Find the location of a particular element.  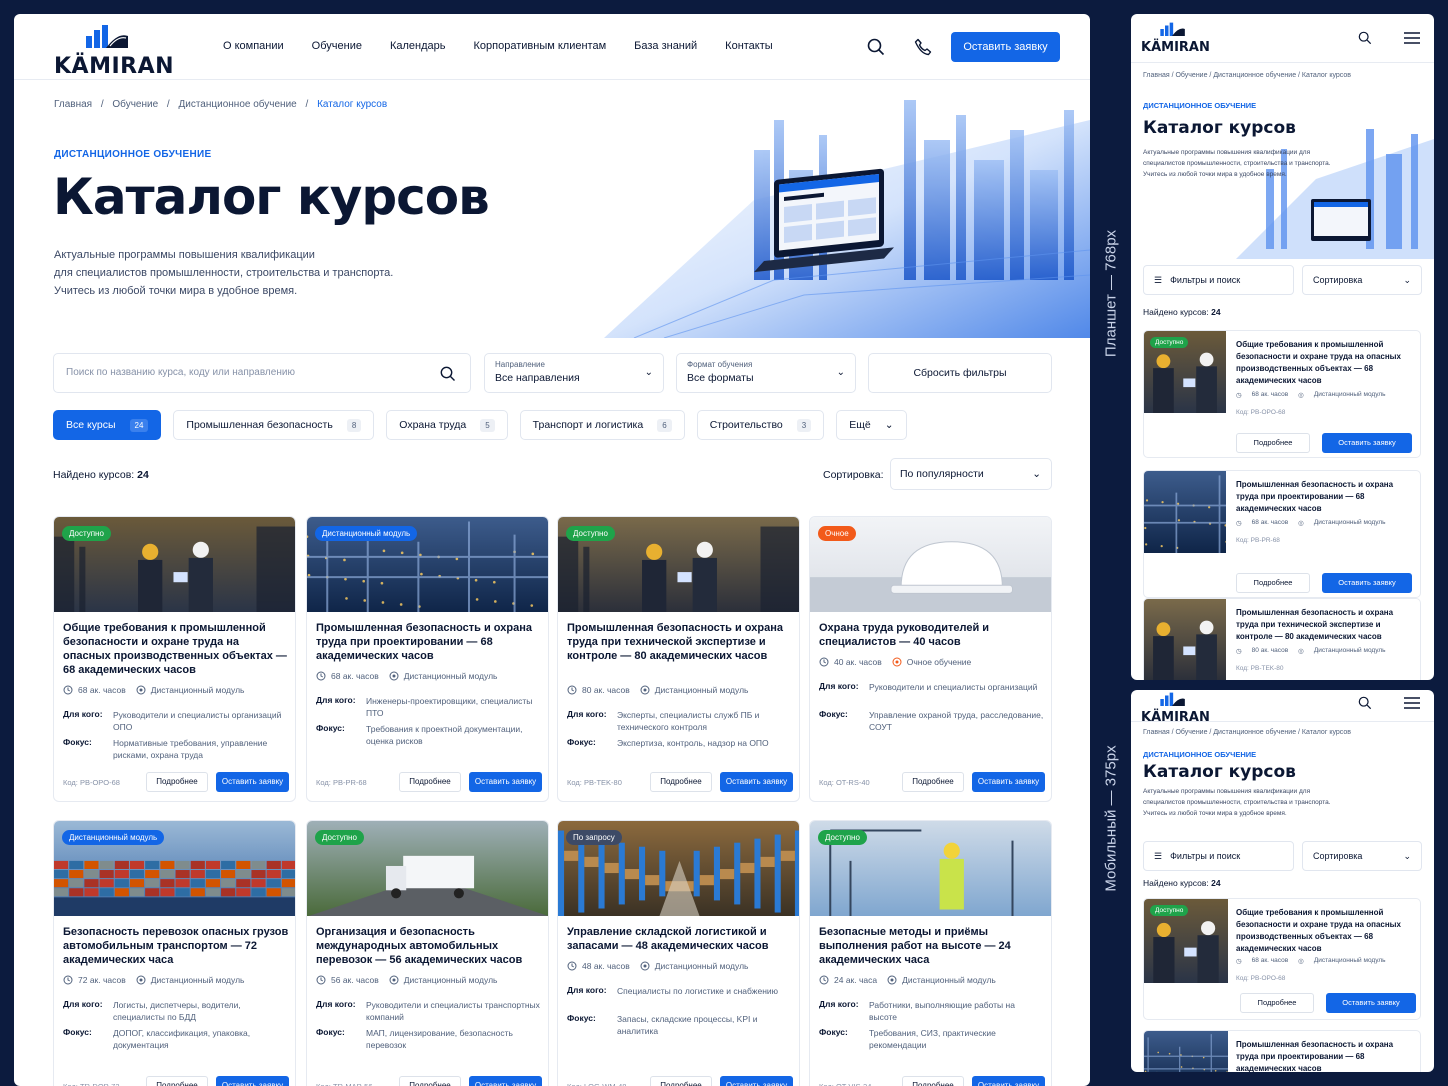

focus-label: Фокус: is located at coordinates (581, 1018).